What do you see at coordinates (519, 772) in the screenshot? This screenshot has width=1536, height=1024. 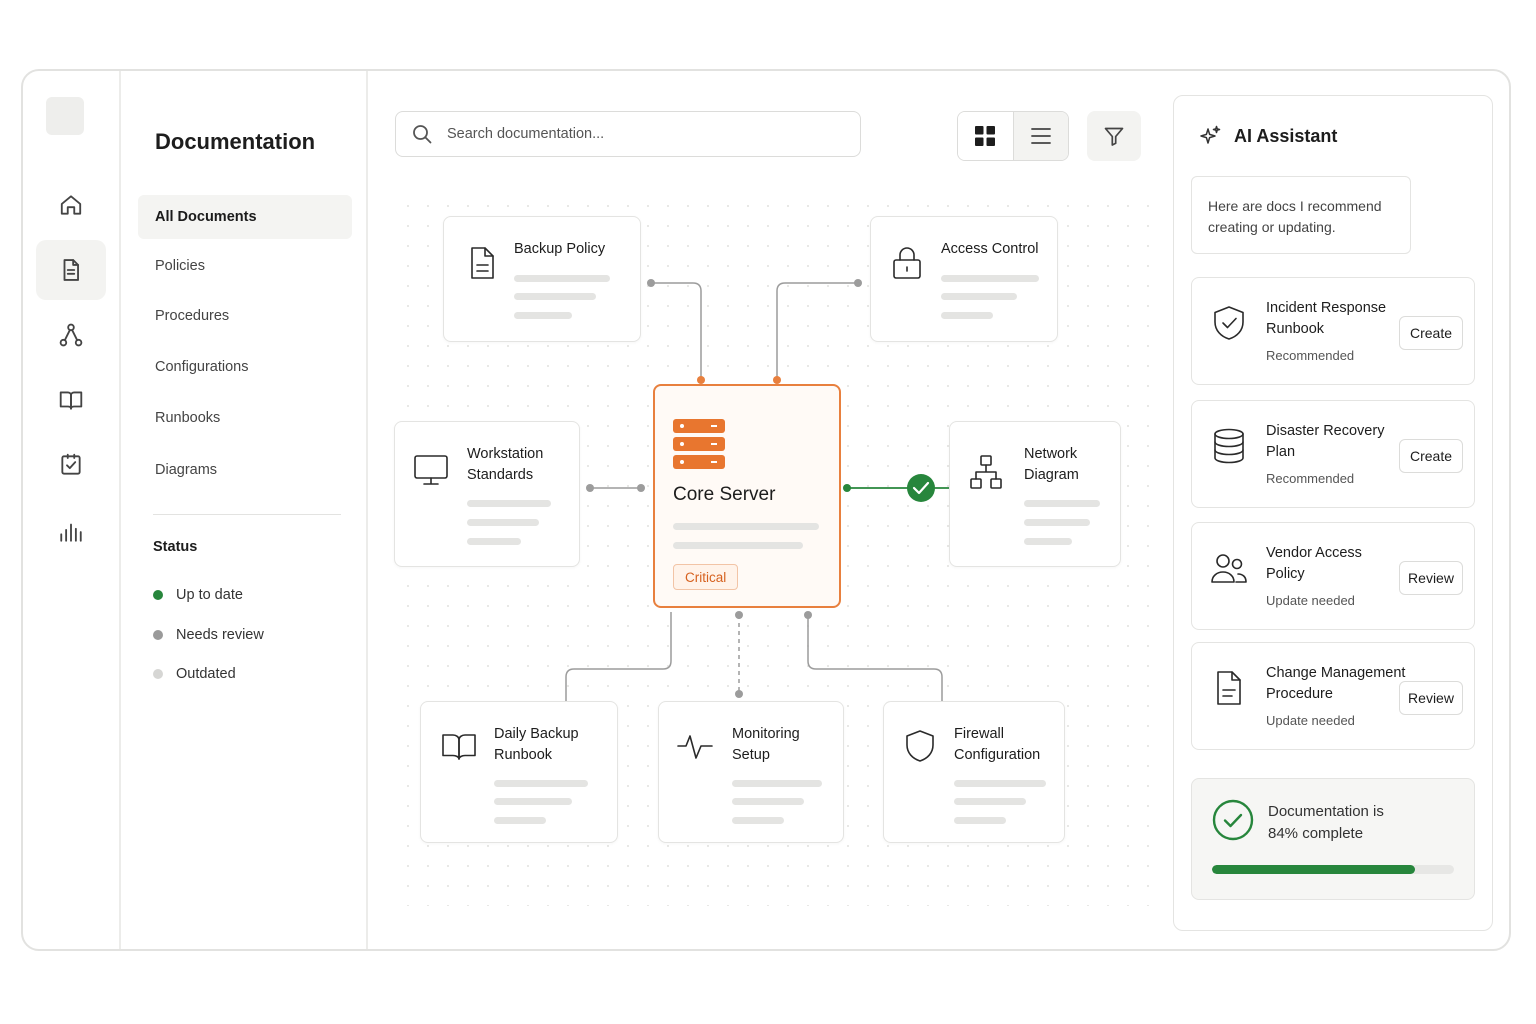 I see `node-daily-backup-runbook: Daily Backup Runbook` at bounding box center [519, 772].